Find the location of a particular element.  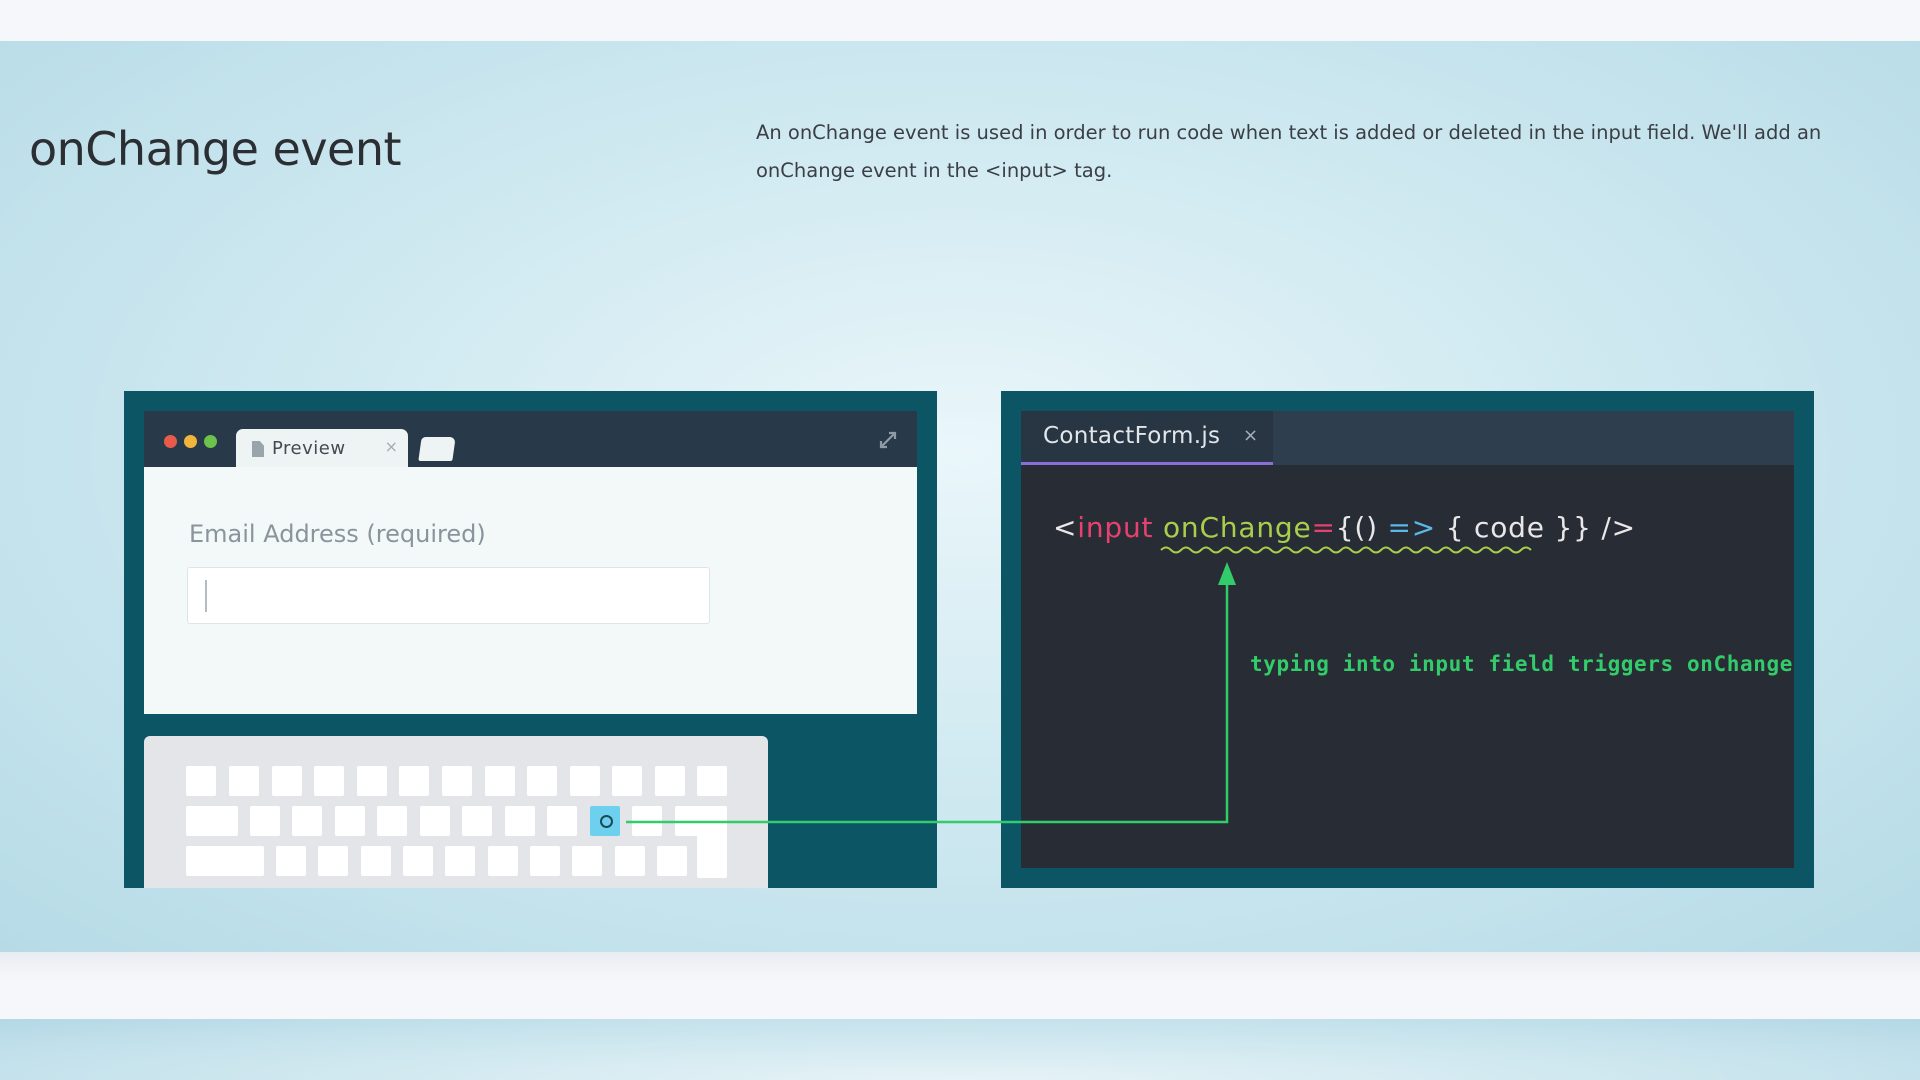

editor-tab-label: ContactForm.js is located at coordinates (1132, 436).